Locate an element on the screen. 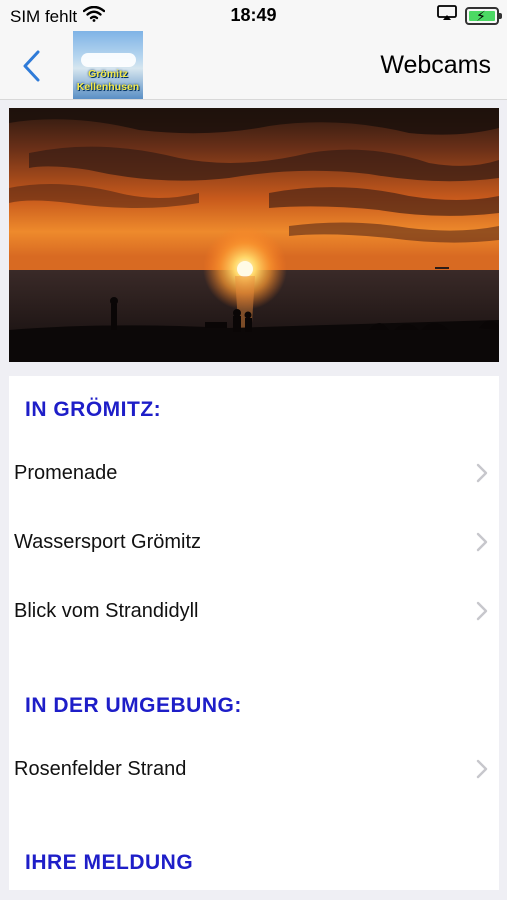 This screenshot has width=507, height=900. section-header-umgebung: IN DER UMGEBUNG: is located at coordinates (133, 705).